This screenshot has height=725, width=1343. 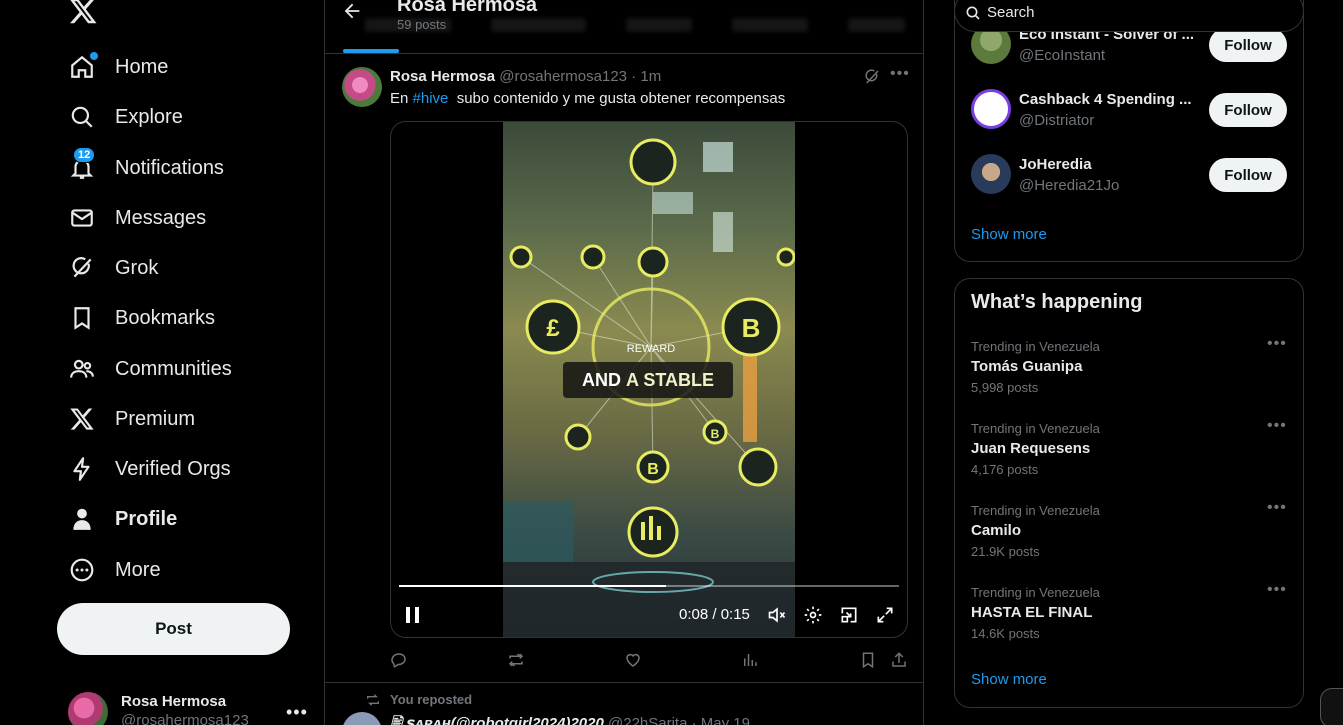 What do you see at coordinates (185, 718) in the screenshot?
I see `account-handle: @rosahermosa123` at bounding box center [185, 718].